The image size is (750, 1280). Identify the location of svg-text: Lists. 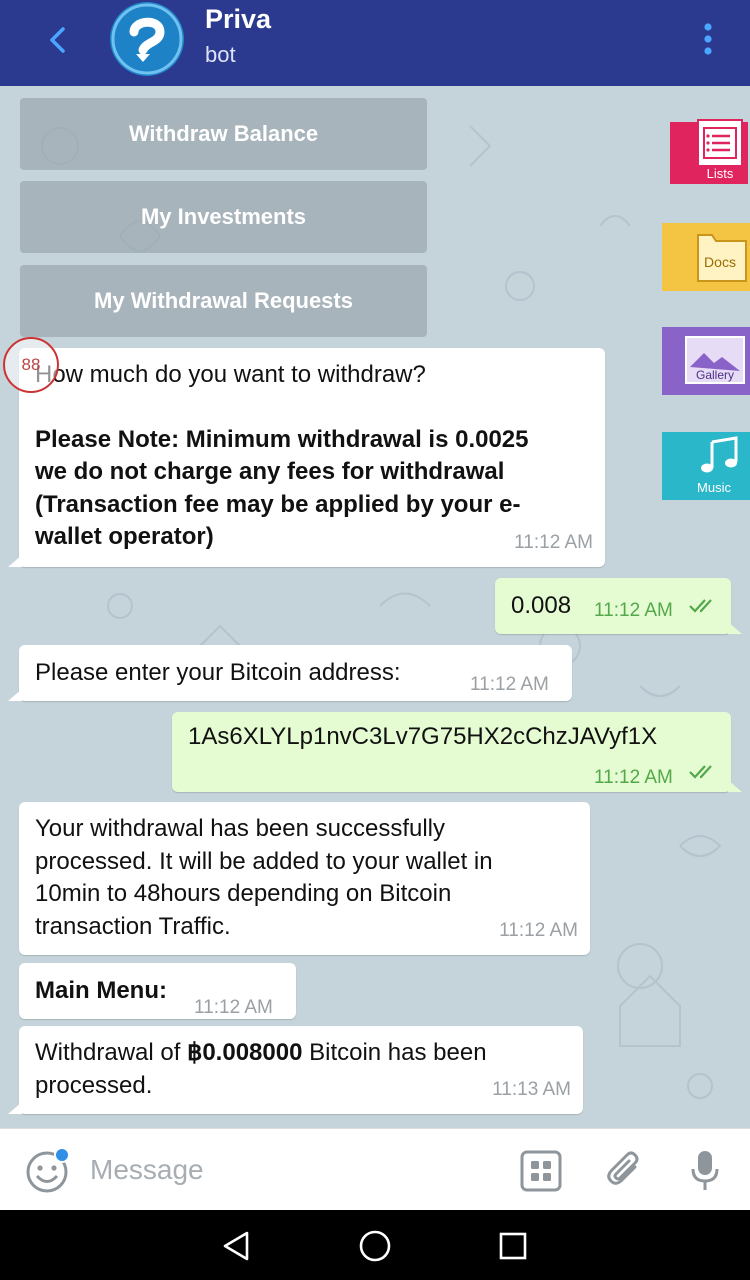
(720, 173).